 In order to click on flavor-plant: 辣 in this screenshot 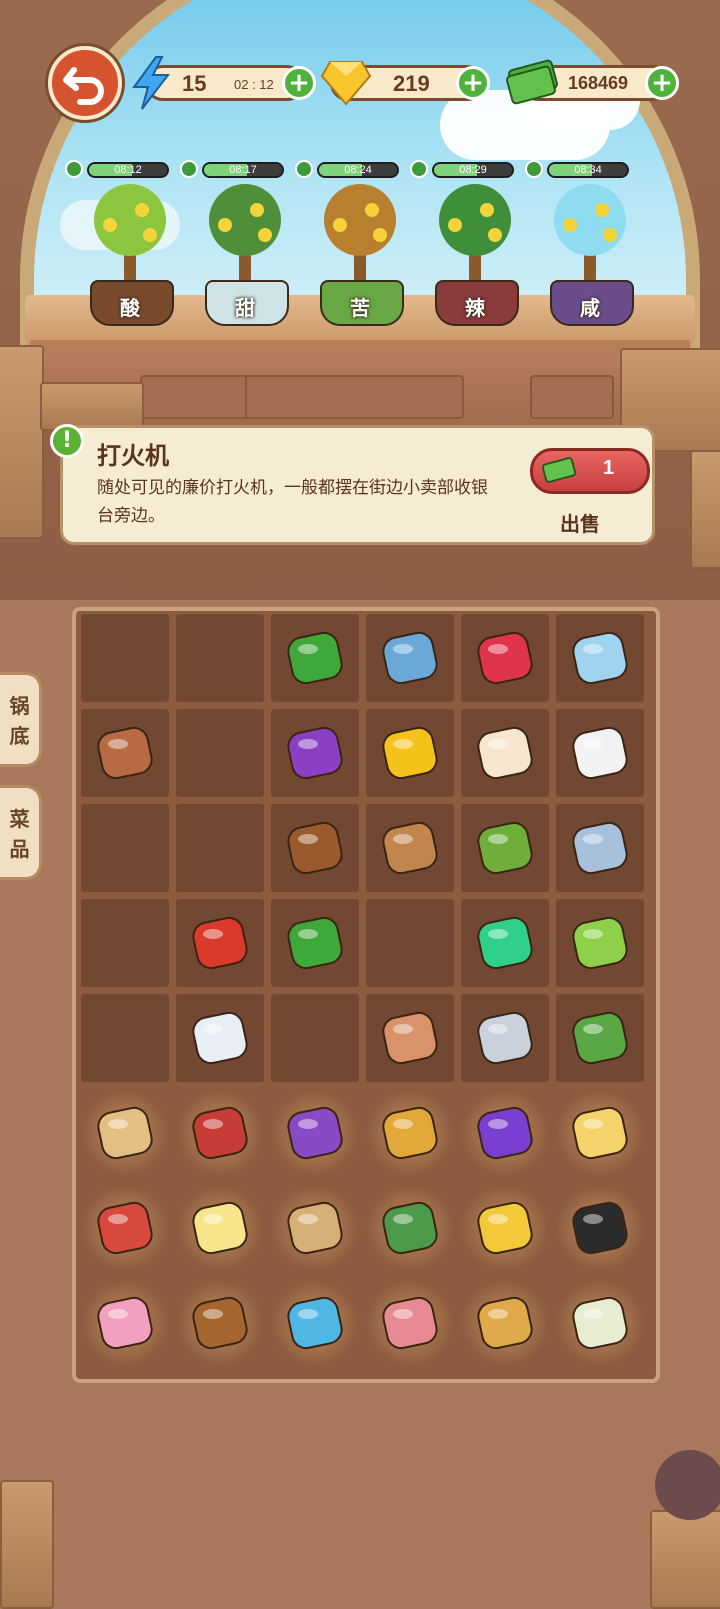, I will do `click(475, 255)`.